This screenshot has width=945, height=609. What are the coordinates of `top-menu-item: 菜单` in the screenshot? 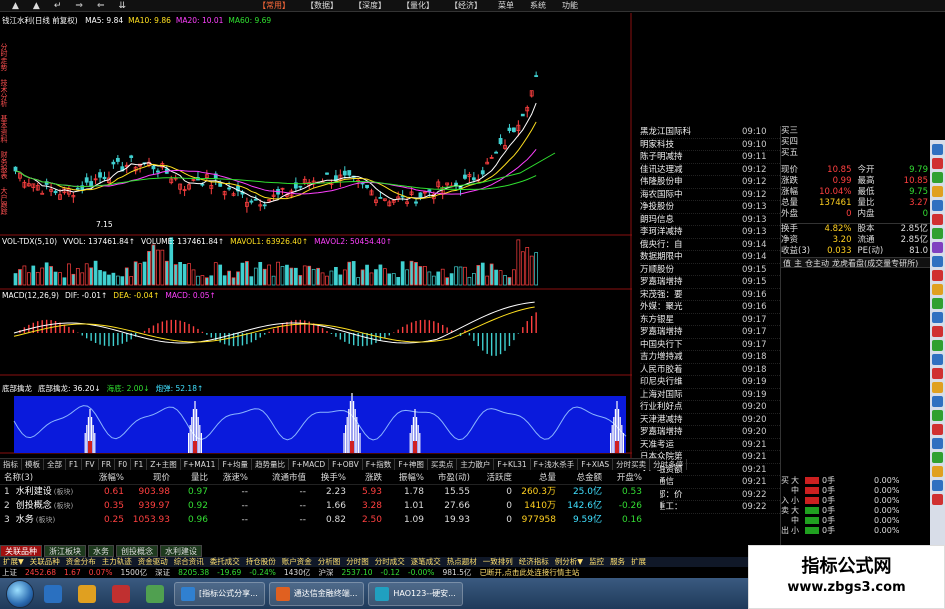 It's located at (506, 6).